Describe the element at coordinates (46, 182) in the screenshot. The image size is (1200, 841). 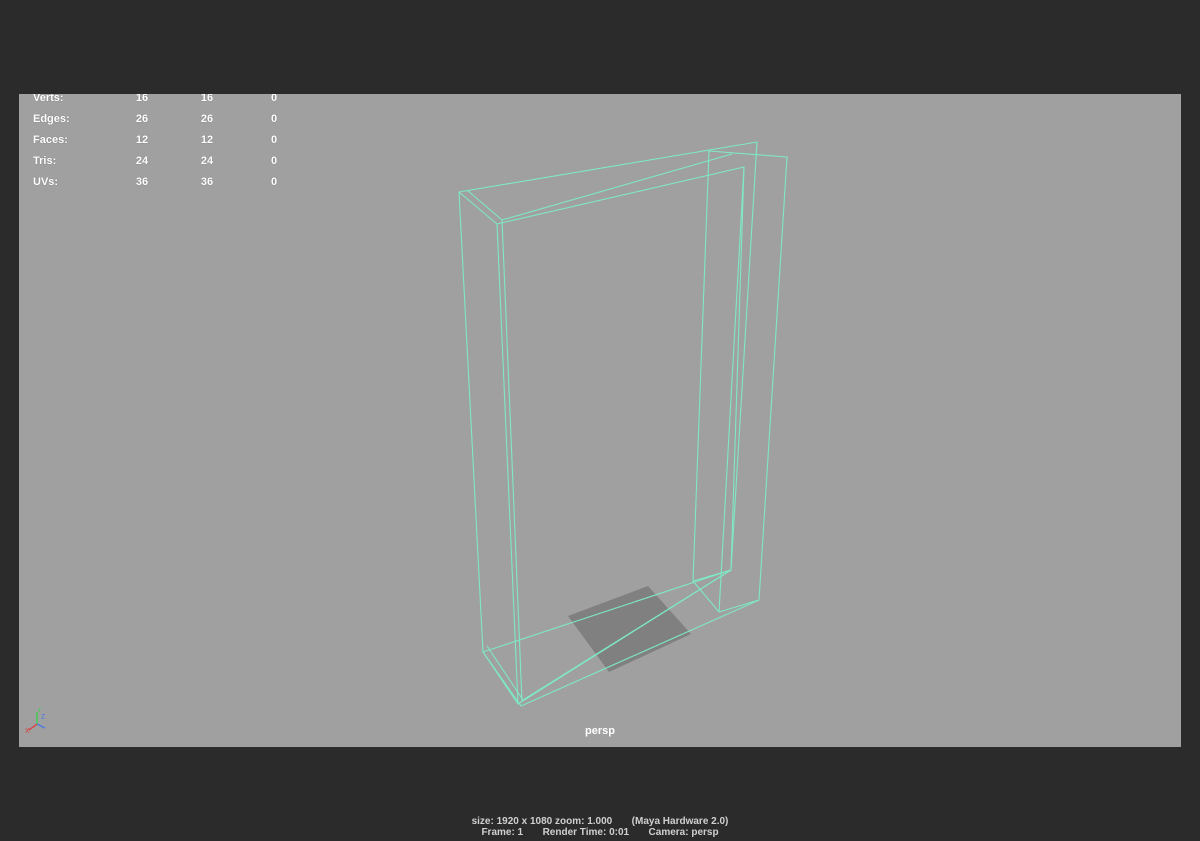
I see `hud-stat-label: UVs:` at that location.